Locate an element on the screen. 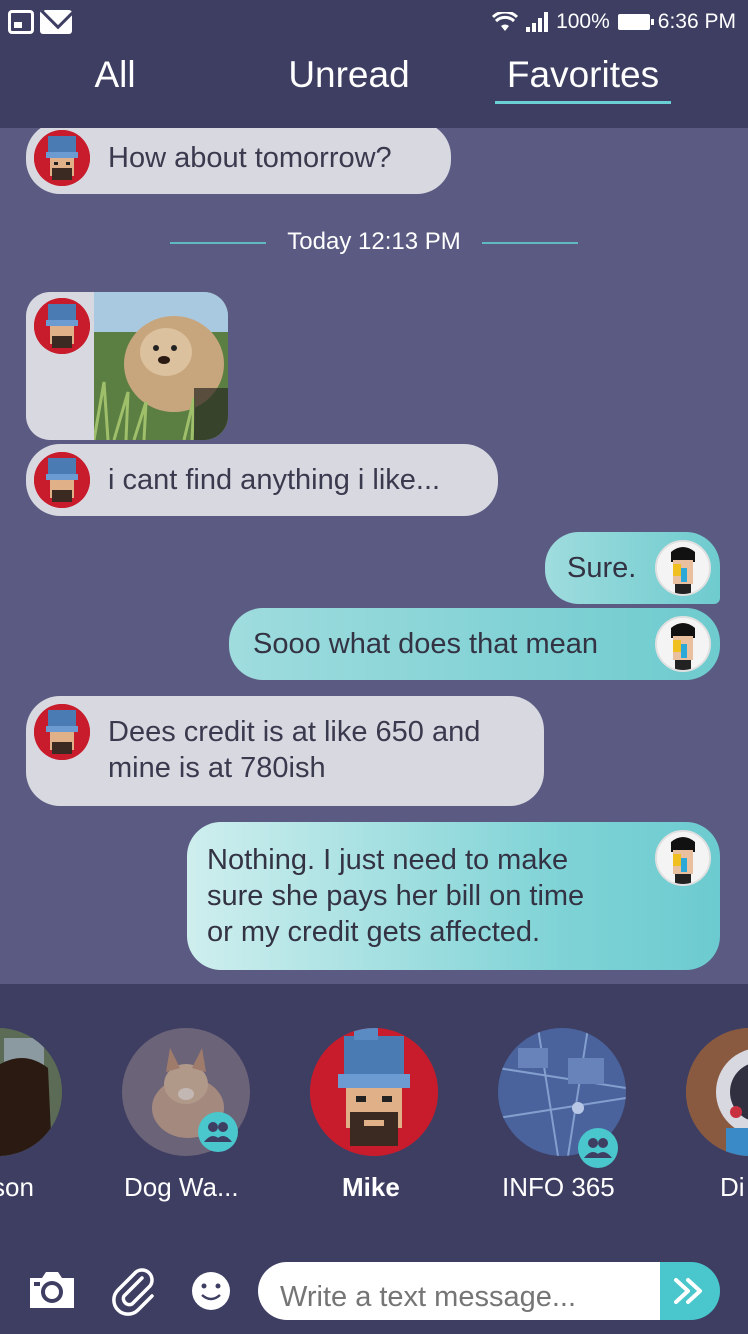 The height and width of the screenshot is (1334, 748). message-text: Sooo what does that mean is located at coordinates (426, 644).